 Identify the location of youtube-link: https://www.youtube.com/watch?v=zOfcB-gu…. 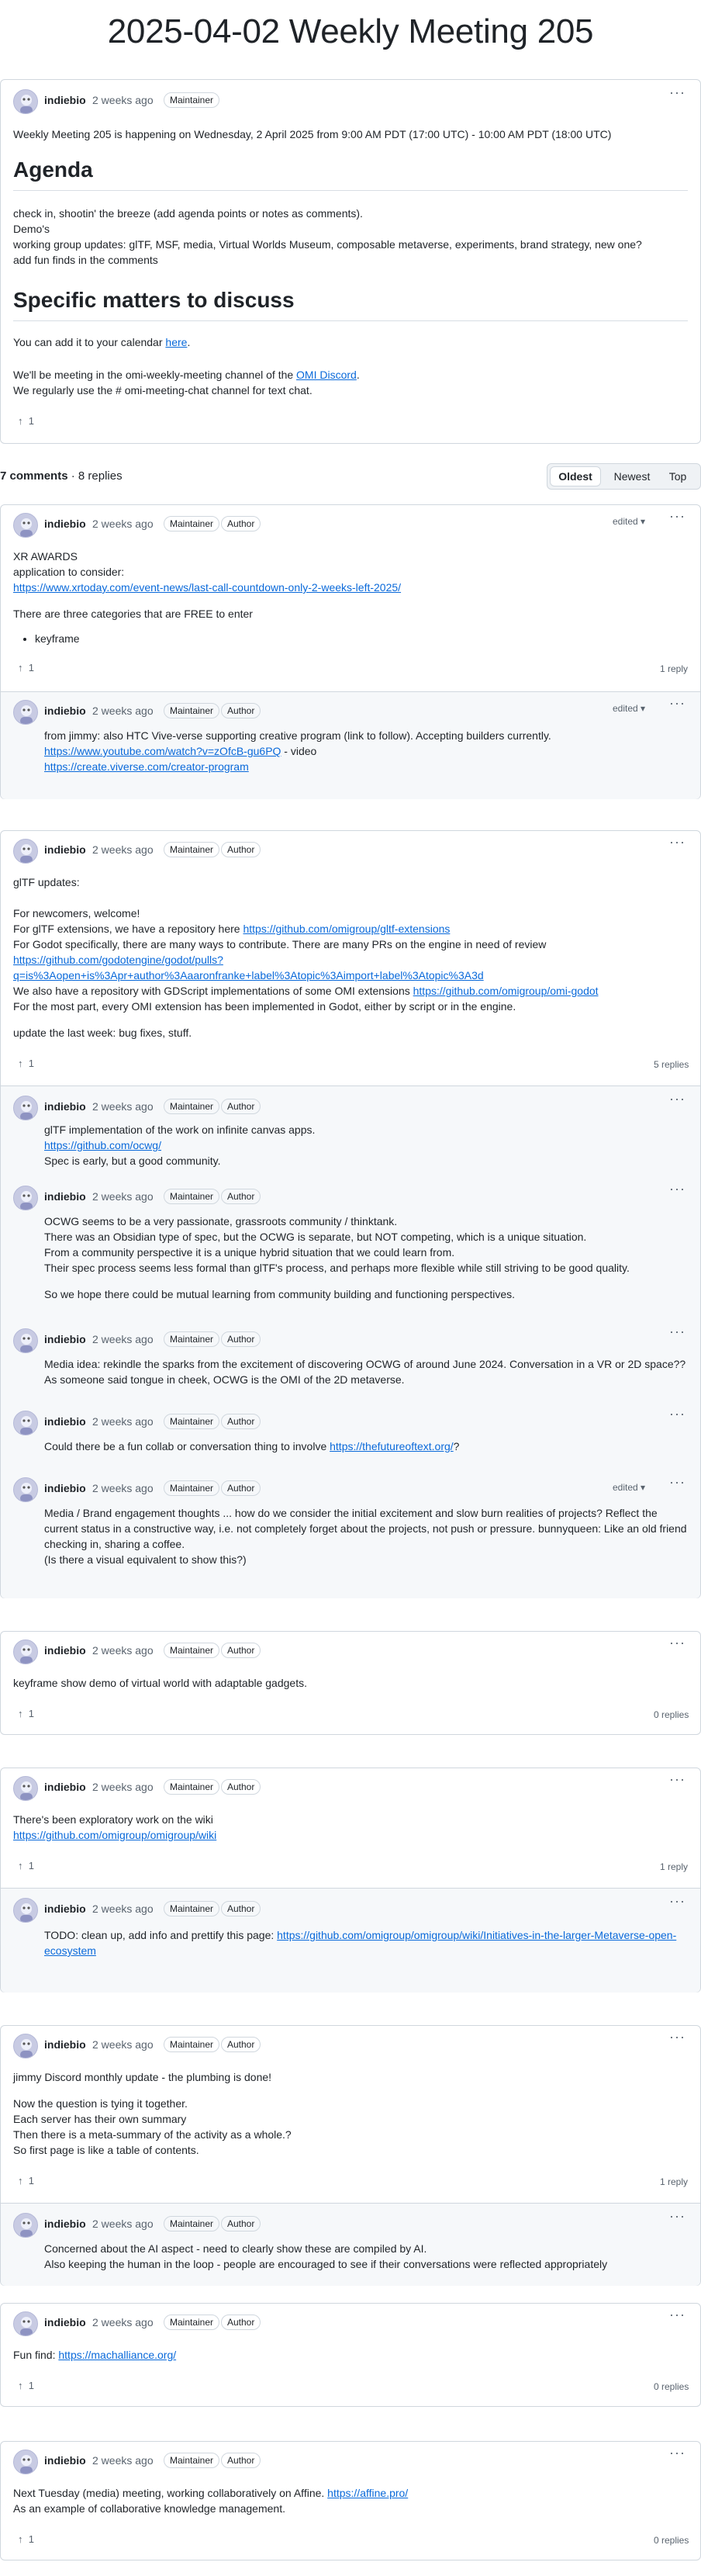
(162, 751).